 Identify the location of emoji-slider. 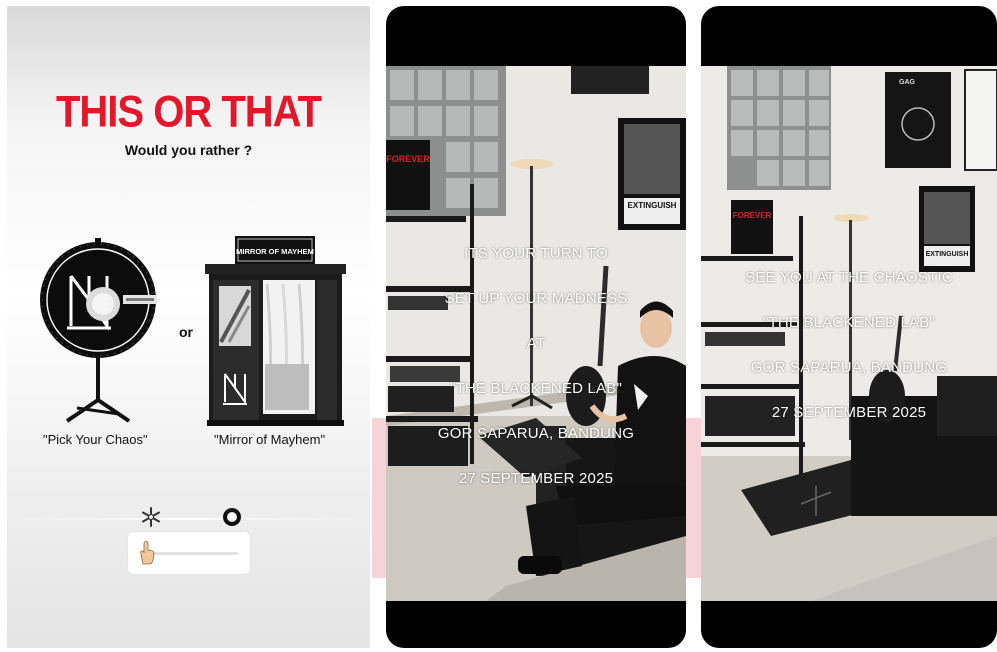
(189, 553).